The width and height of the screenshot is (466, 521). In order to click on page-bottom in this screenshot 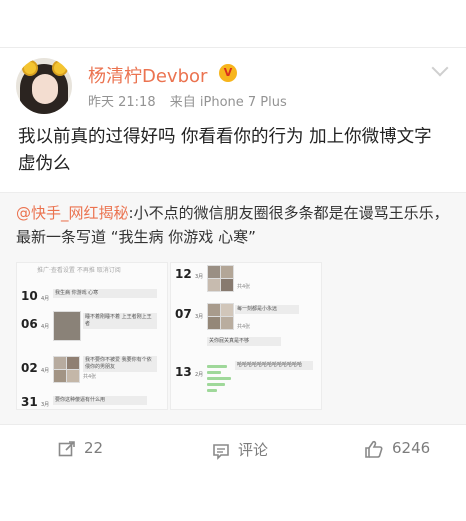, I will do `click(233, 496)`.